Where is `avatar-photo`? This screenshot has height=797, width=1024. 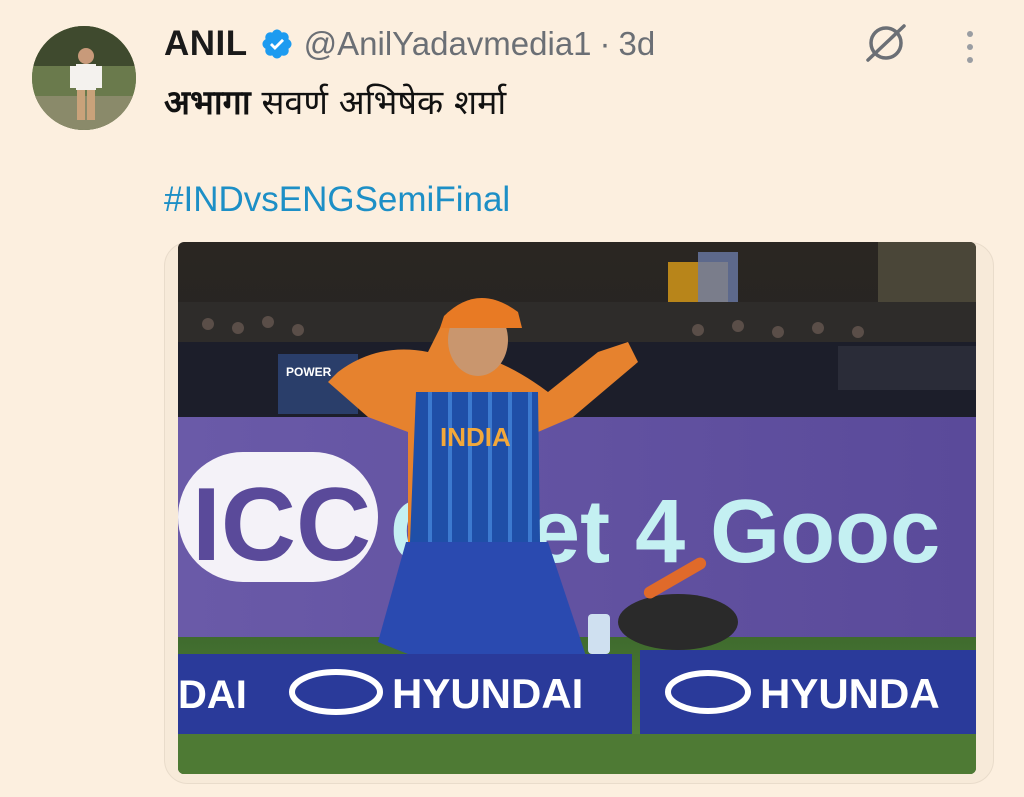
avatar-photo is located at coordinates (84, 78).